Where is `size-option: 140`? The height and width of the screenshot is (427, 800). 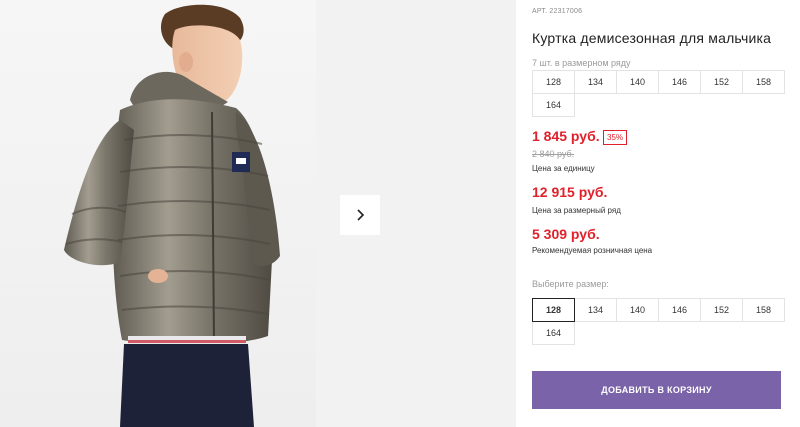
size-option: 140 is located at coordinates (637, 310).